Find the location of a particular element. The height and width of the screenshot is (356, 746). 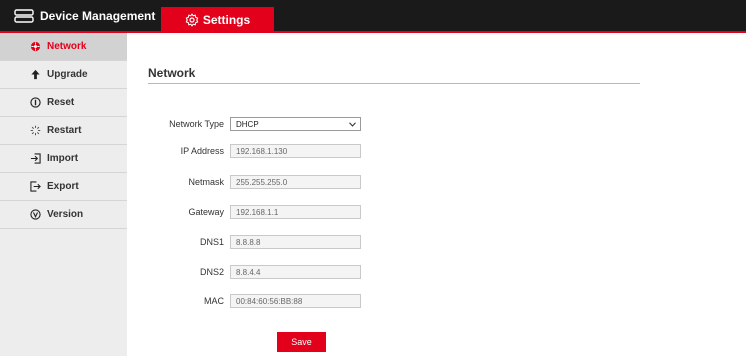

tab-settings: Settings is located at coordinates (217, 20).